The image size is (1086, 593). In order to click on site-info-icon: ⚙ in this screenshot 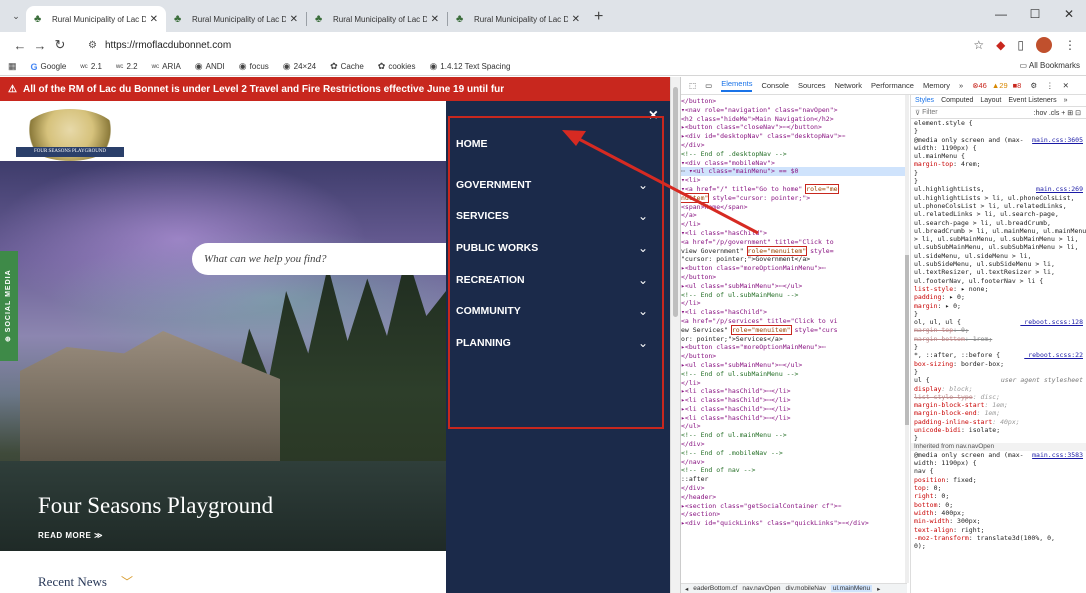, I will do `click(92, 45)`.